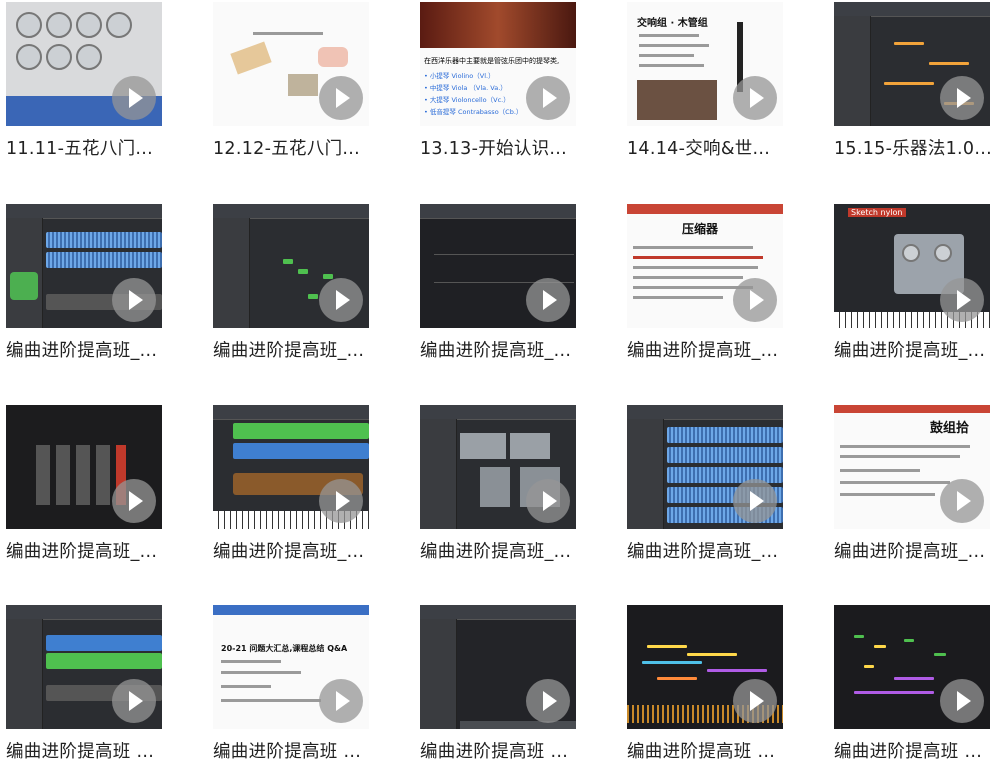 The width and height of the screenshot is (994, 775). I want to click on video-thumbnail: 20-21 问题大汇总,课程总结 Q&A, so click(291, 667).